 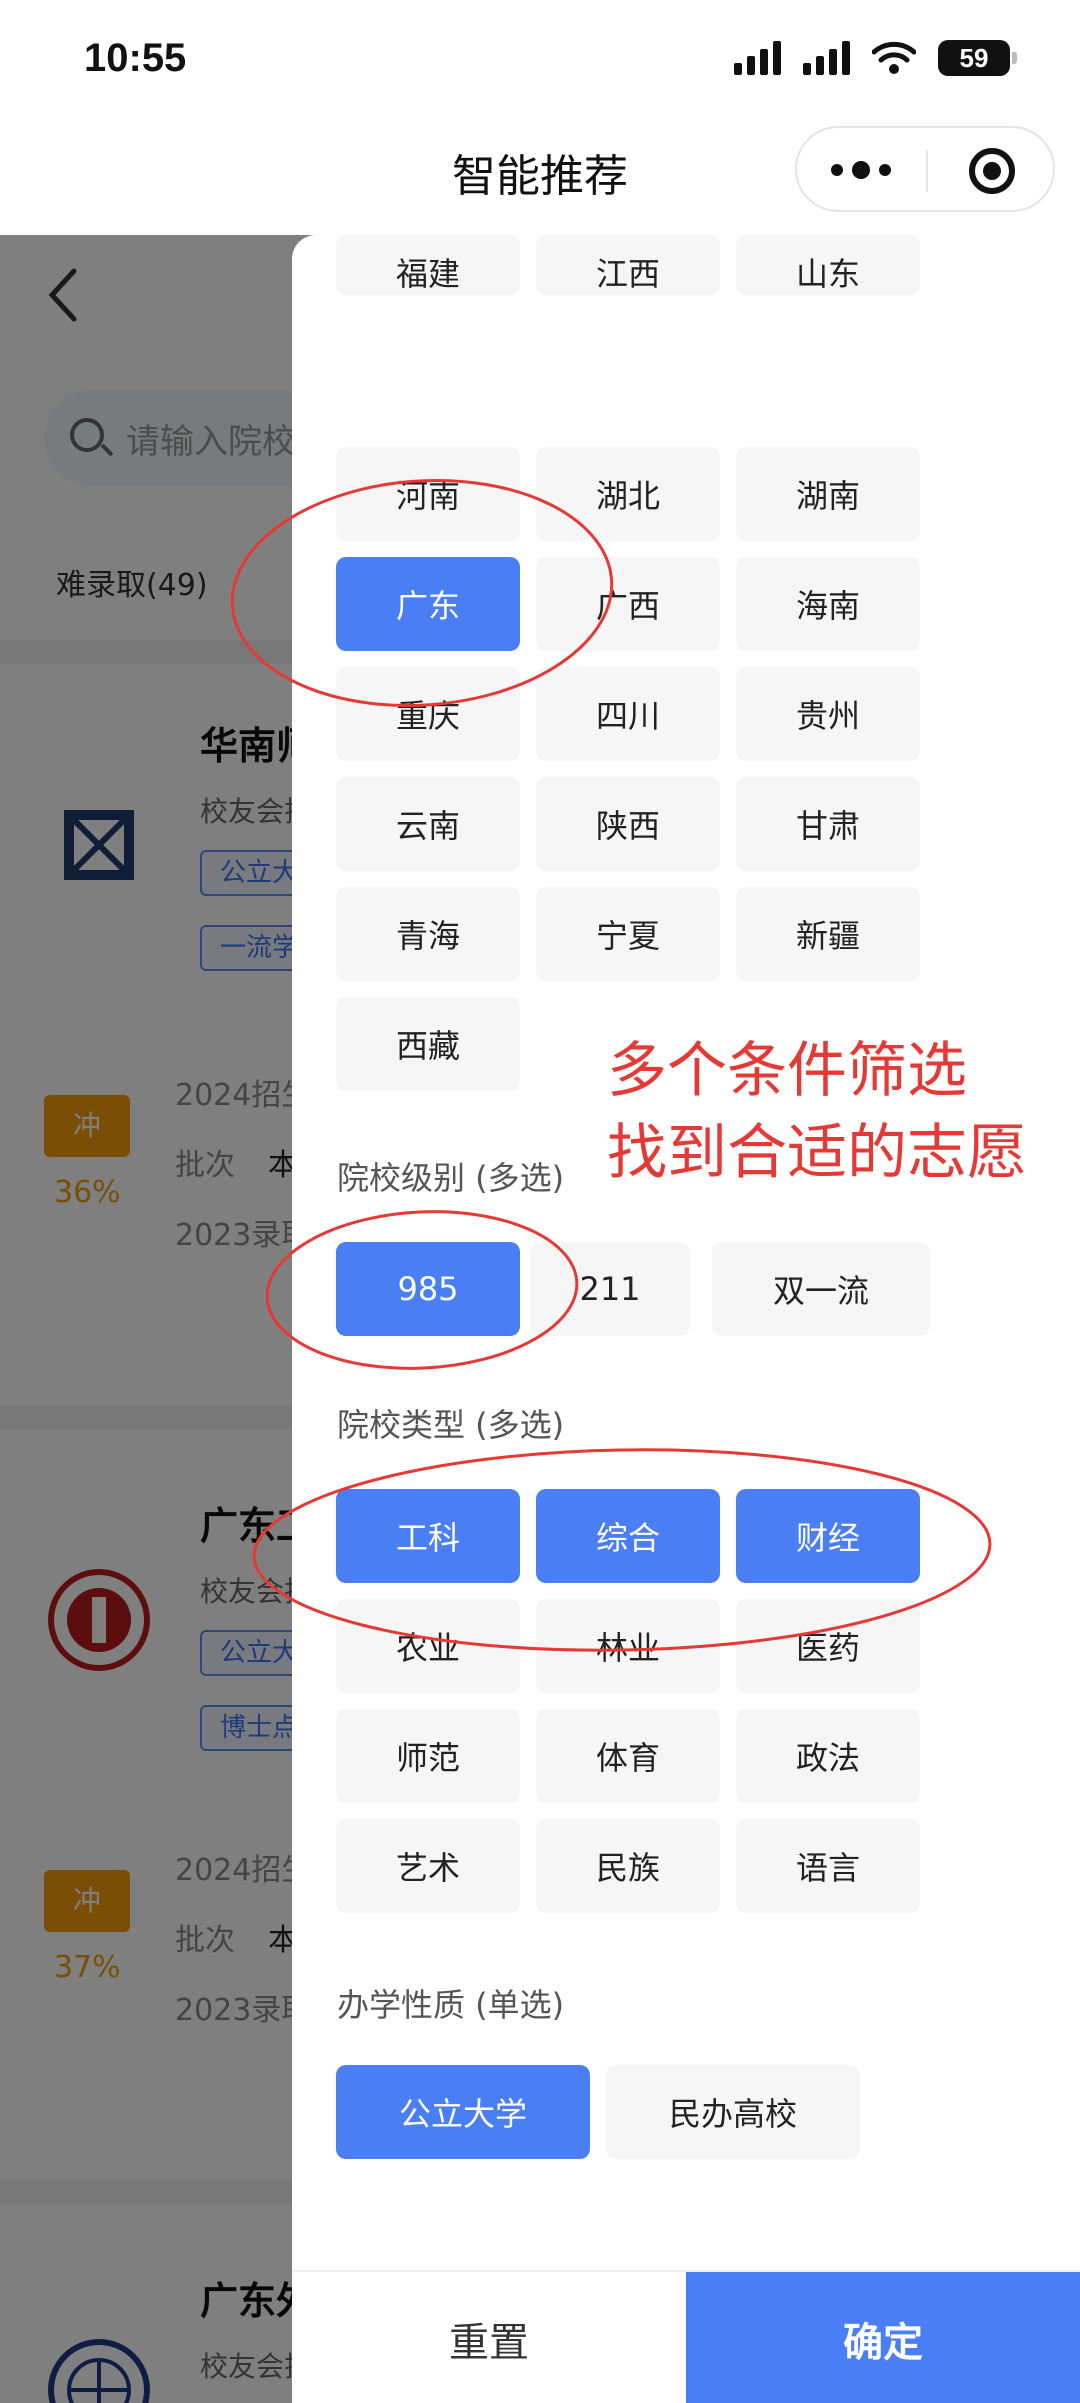 I want to click on type-chip: 医药, so click(x=828, y=1646).